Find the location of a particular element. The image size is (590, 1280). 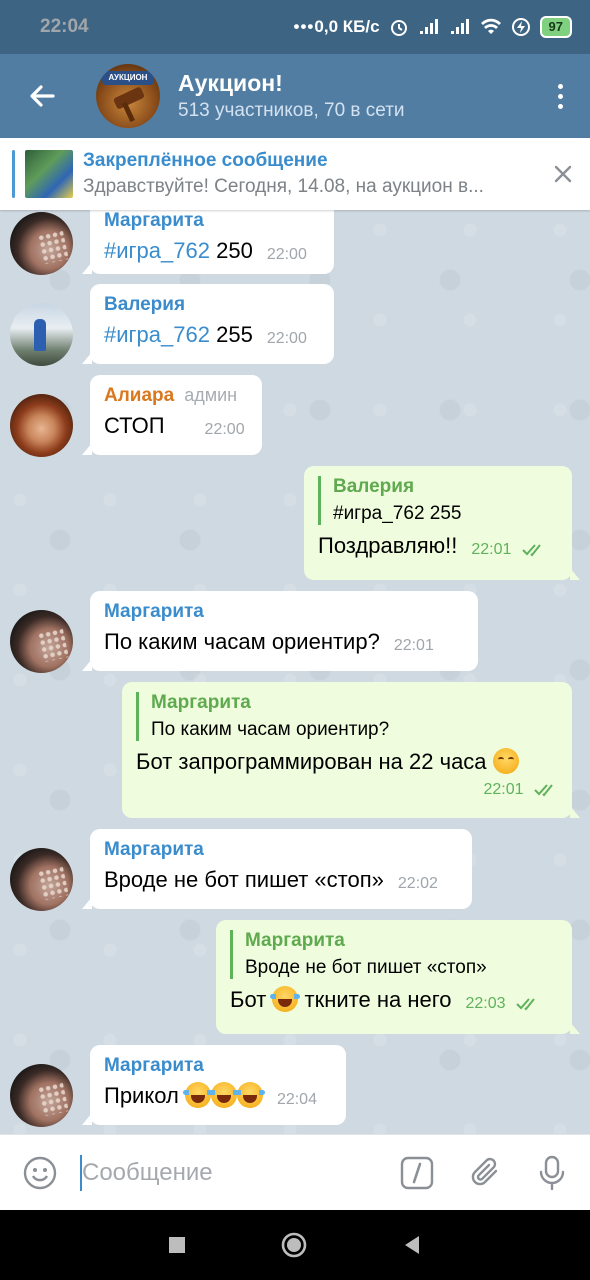

message-text: Прикол is located at coordinates (141, 1095).